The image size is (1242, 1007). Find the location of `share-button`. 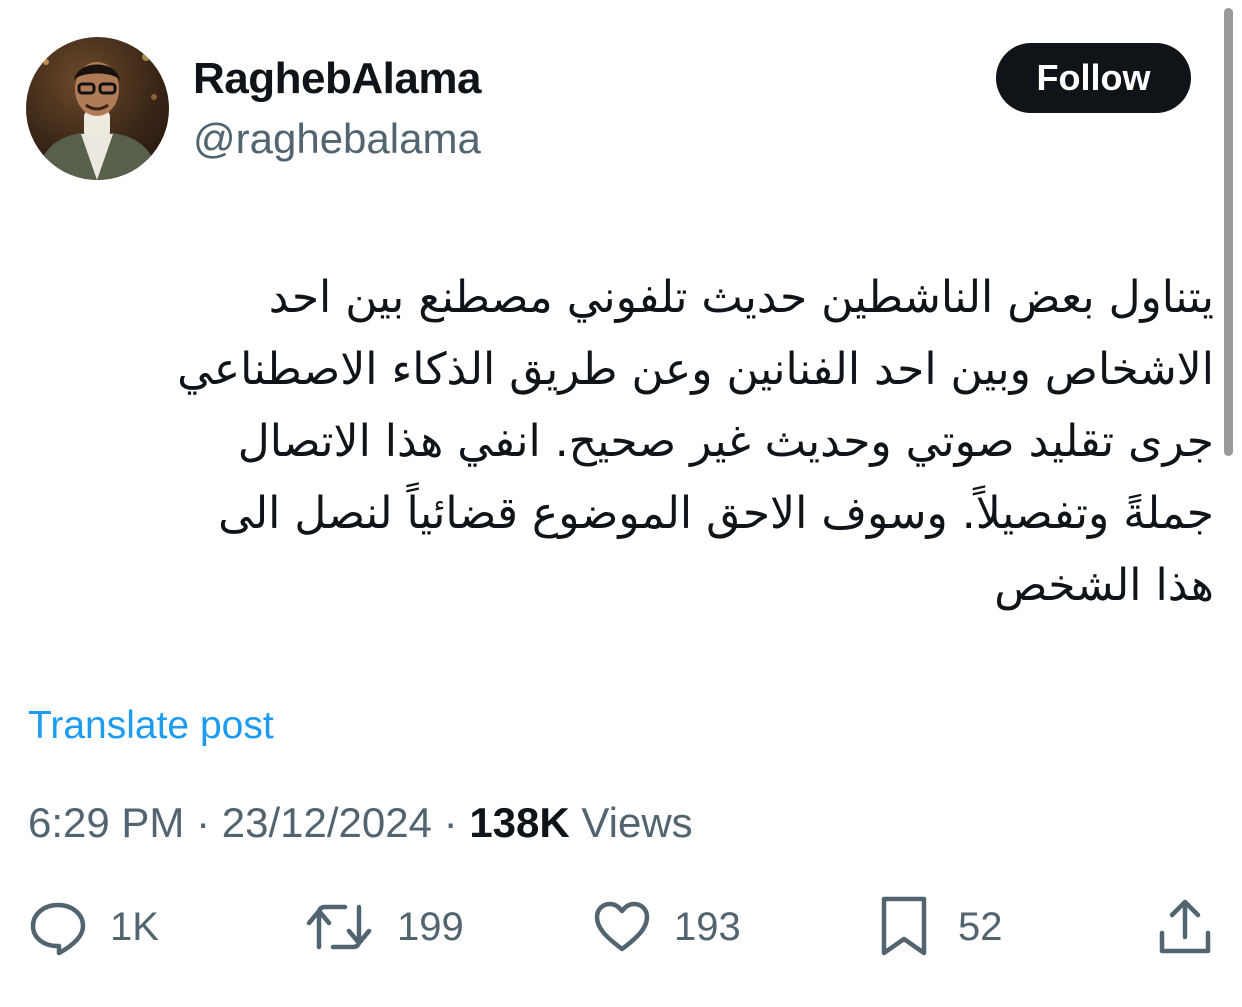

share-button is located at coordinates (1185, 927).